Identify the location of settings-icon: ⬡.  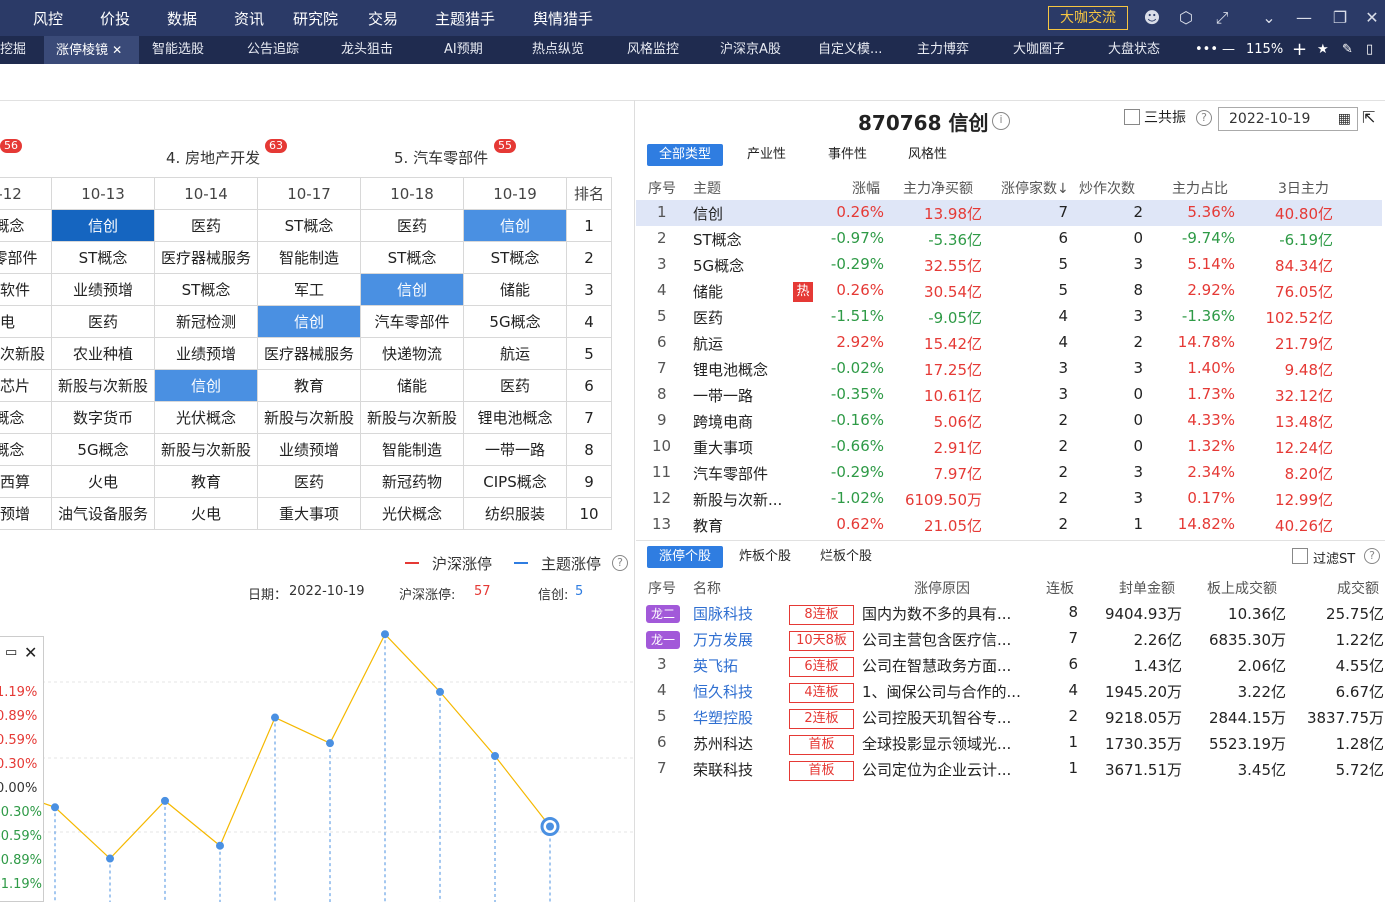
(1186, 18).